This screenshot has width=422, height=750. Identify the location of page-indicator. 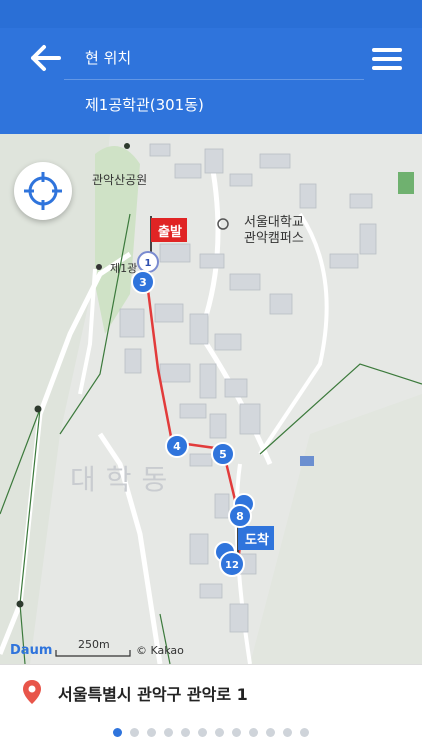
(211, 733).